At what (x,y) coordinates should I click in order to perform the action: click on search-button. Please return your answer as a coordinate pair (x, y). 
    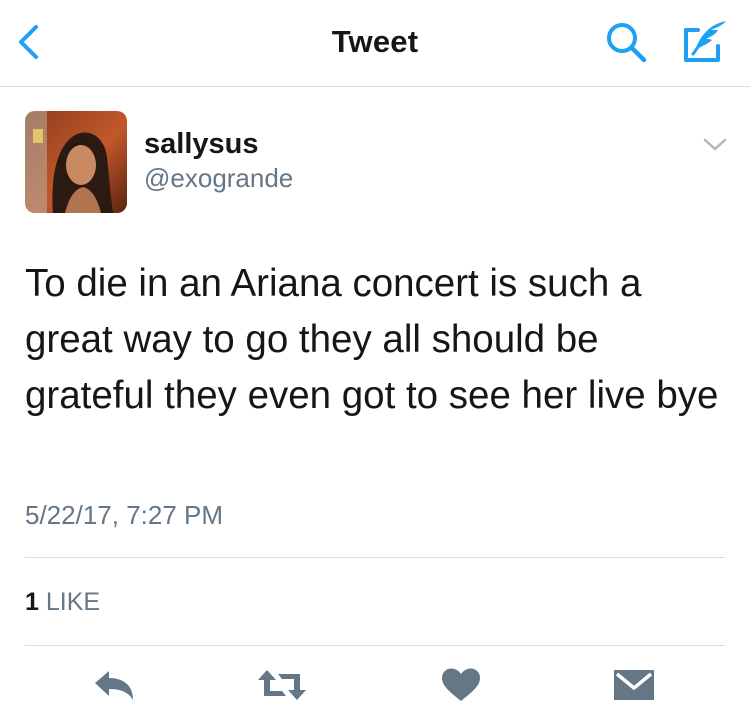
    Looking at the image, I should click on (626, 42).